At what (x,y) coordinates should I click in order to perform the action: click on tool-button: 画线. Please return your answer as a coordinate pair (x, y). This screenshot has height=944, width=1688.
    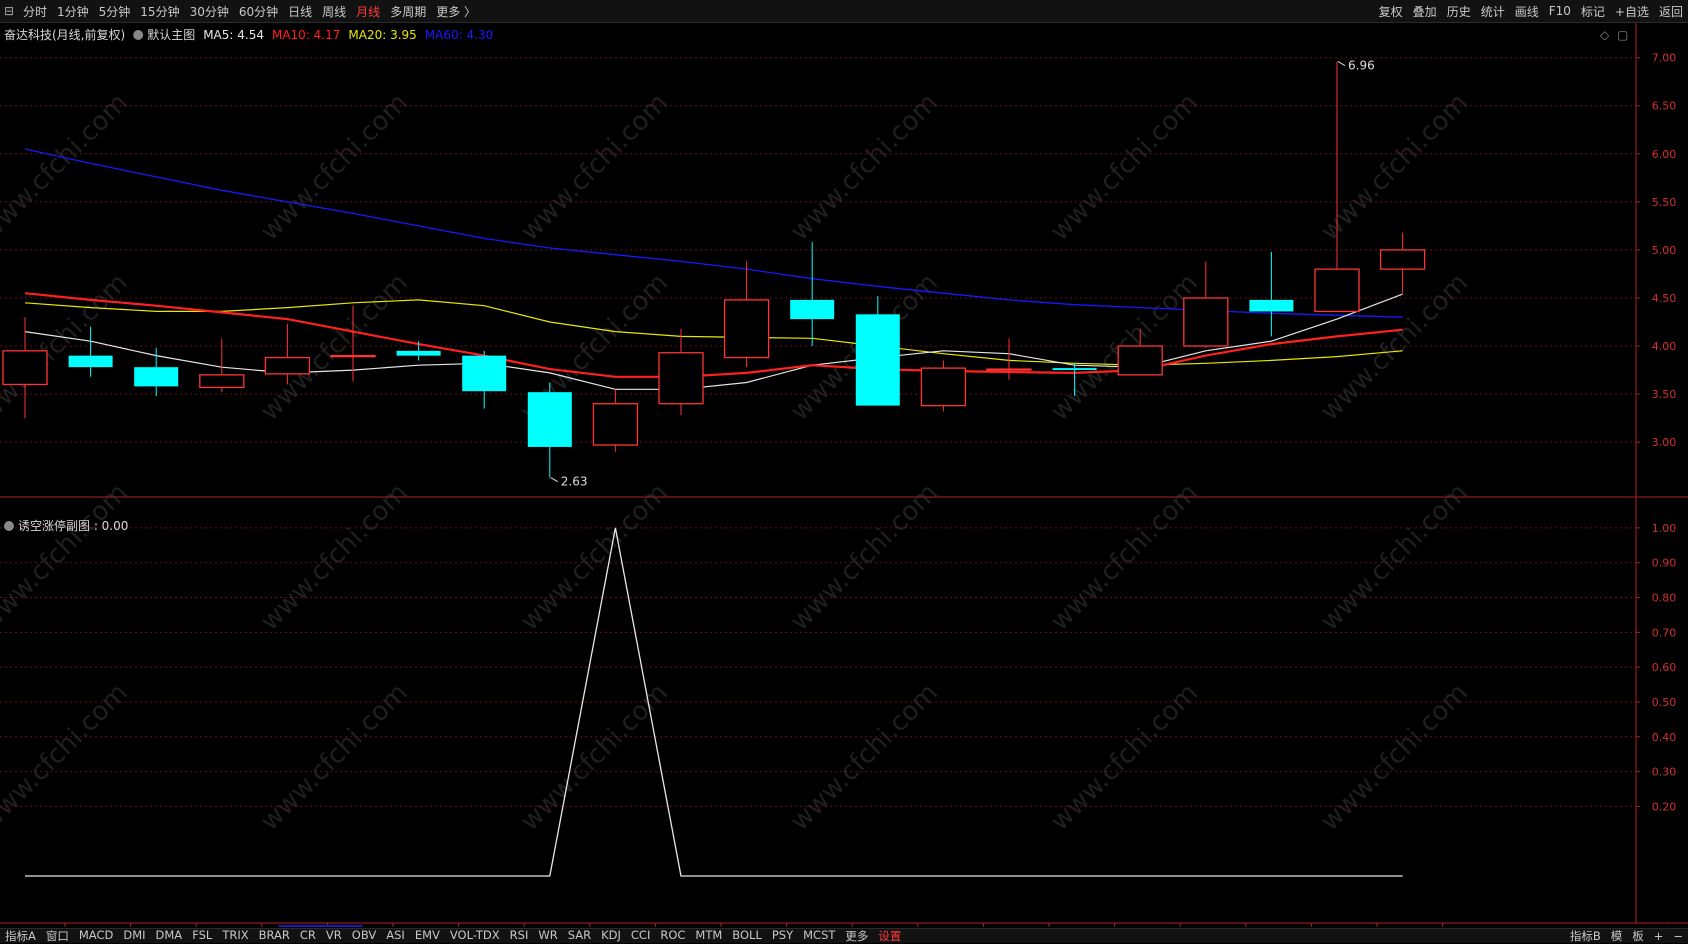
    Looking at the image, I should click on (1527, 11).